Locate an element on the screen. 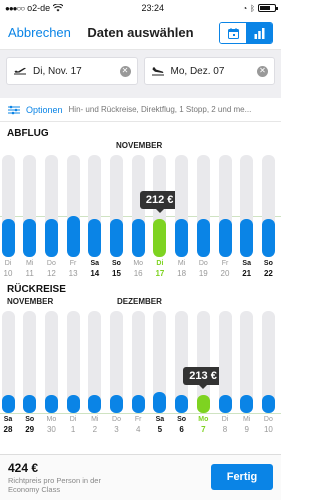 This screenshot has height=500, width=320. selected-price-tooltip: 212 € is located at coordinates (159, 202).